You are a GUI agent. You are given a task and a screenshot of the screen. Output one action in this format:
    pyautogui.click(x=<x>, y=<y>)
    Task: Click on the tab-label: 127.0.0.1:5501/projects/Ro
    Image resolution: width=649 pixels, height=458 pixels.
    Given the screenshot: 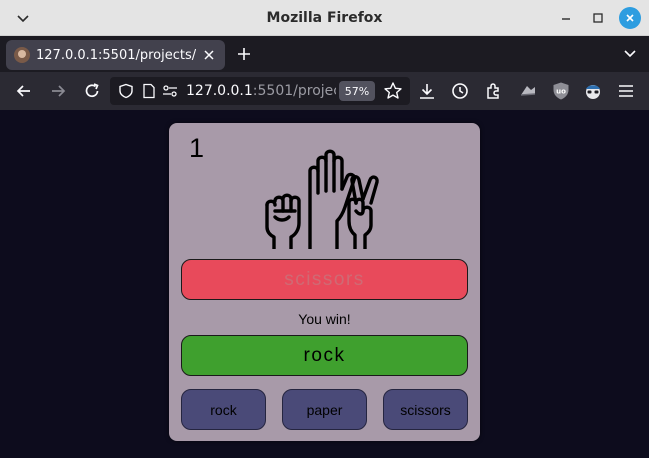 What is the action you would take?
    pyautogui.click(x=116, y=55)
    